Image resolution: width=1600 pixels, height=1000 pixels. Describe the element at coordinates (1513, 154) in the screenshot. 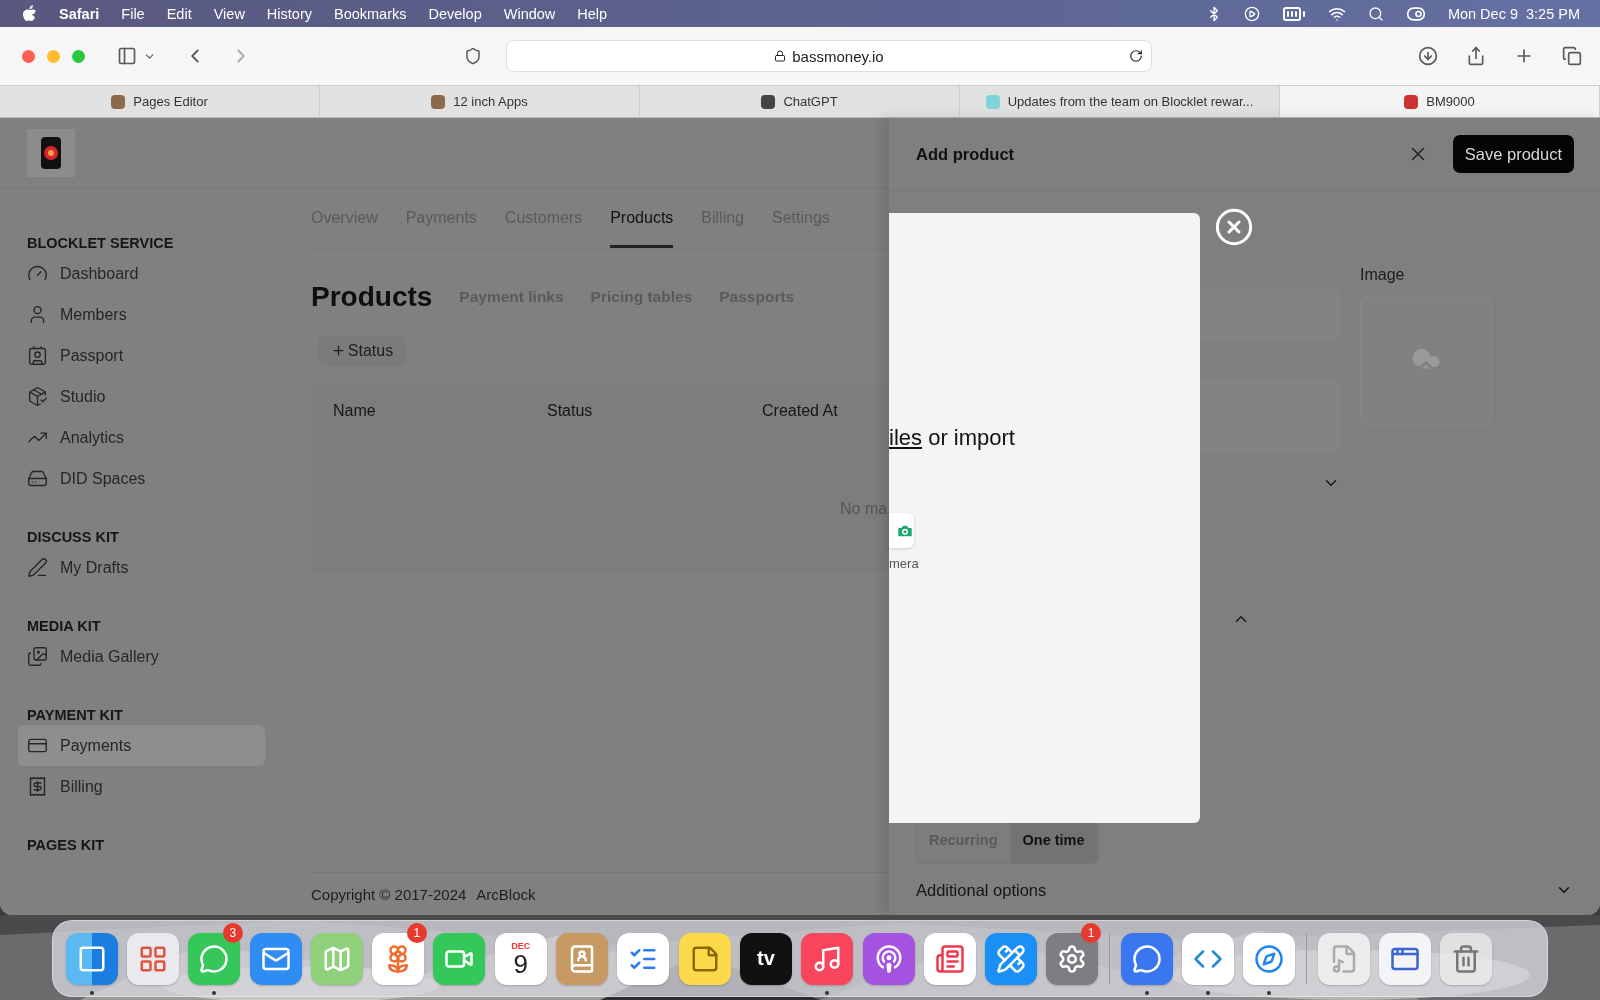

I see `save-product-button: Save product` at that location.